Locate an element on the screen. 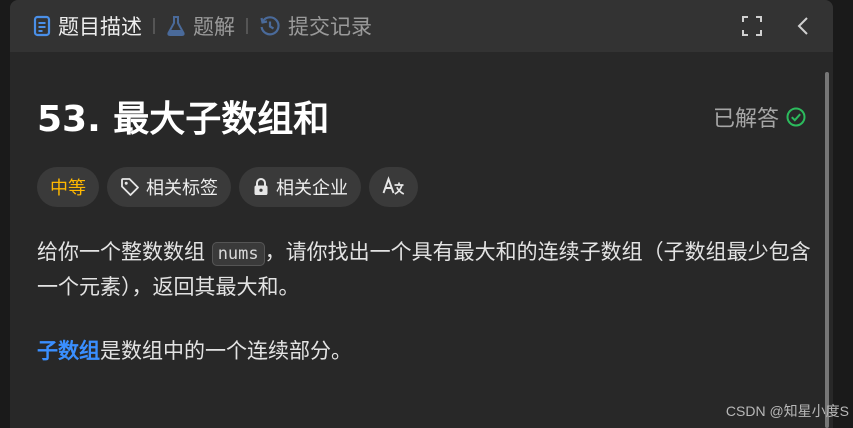  difficulty-badge: 中等 is located at coordinates (68, 187).